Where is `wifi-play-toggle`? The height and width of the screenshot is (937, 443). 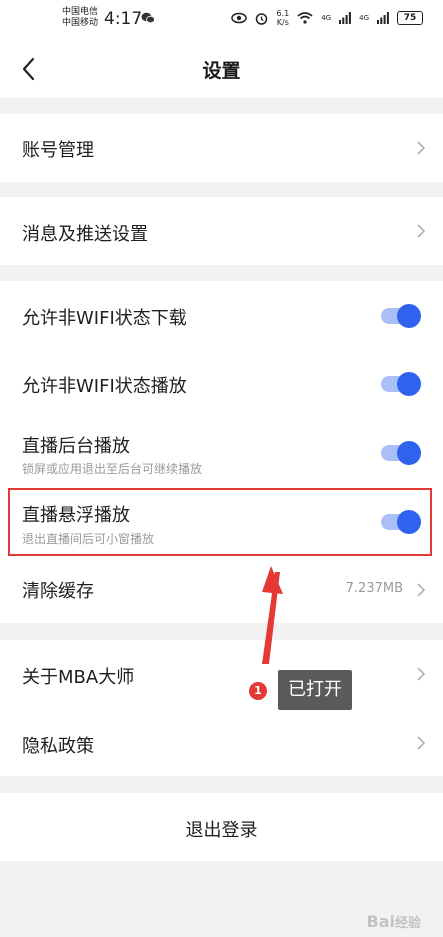 wifi-play-toggle is located at coordinates (401, 384).